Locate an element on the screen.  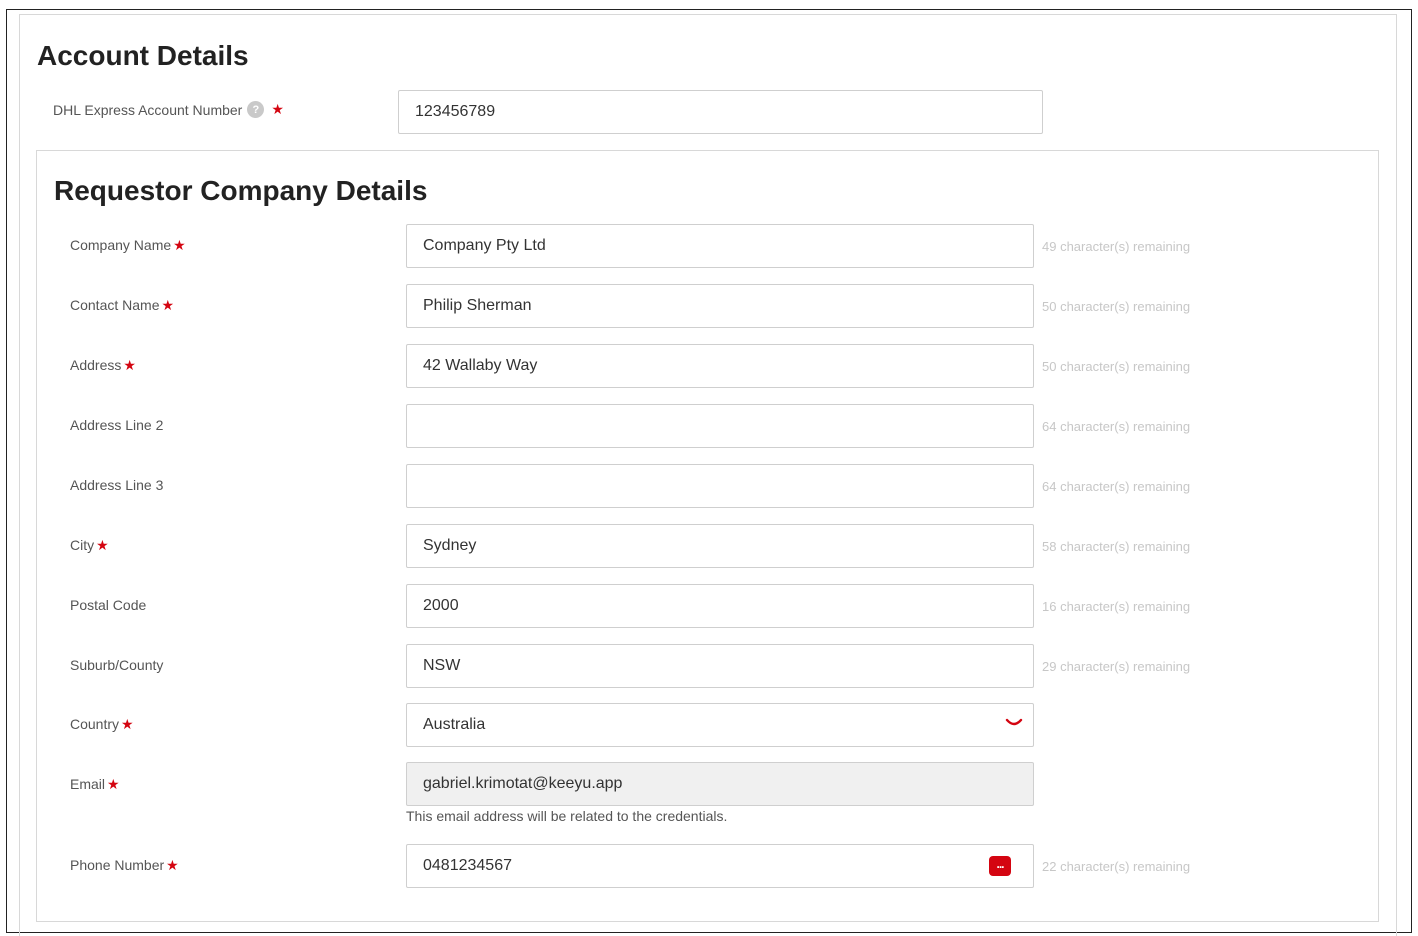
help-icon: ? is located at coordinates (256, 109).